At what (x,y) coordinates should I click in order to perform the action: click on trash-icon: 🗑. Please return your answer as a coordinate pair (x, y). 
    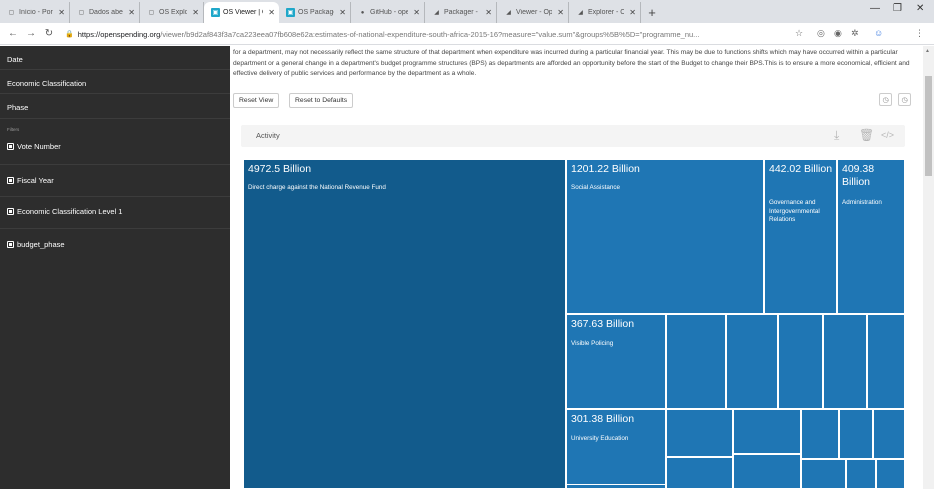
    Looking at the image, I should click on (866, 135).